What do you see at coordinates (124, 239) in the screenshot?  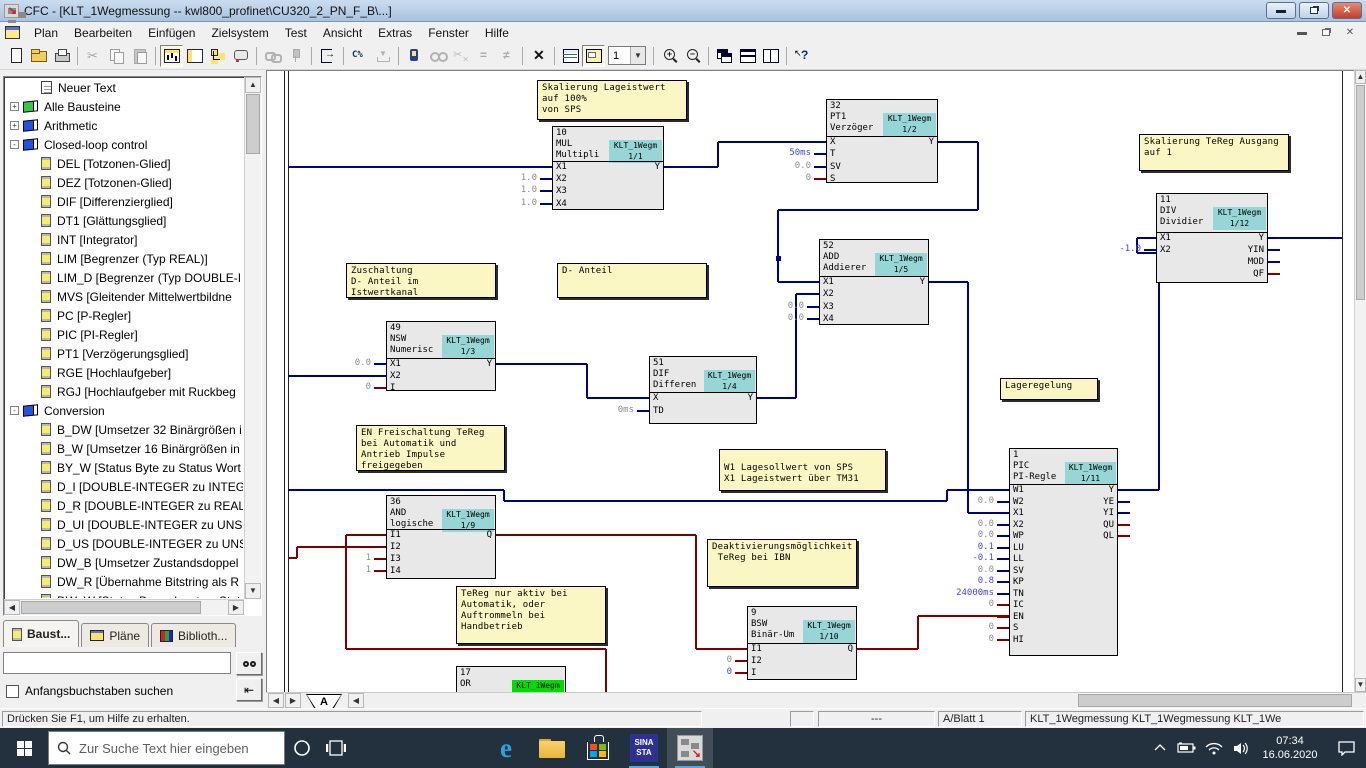 I see `tree-item: INT [Integrator]` at bounding box center [124, 239].